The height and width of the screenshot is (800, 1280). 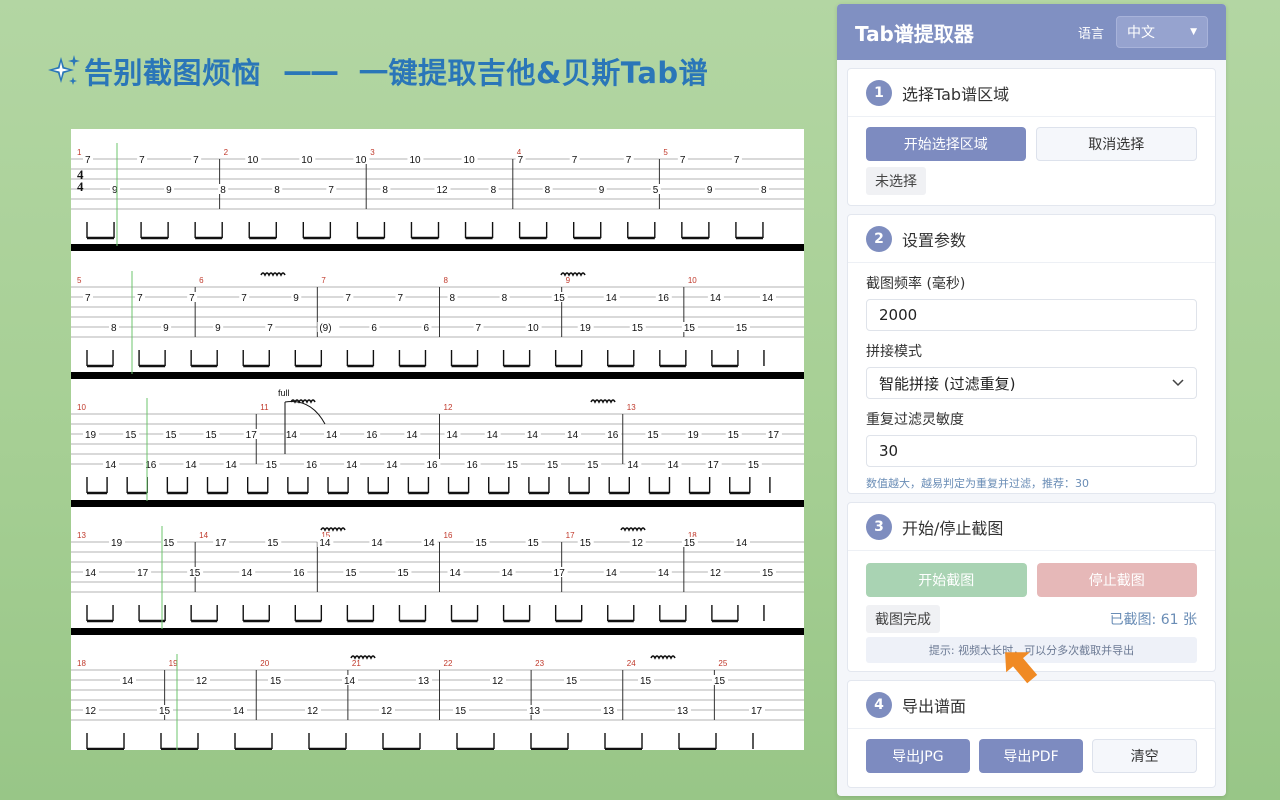 I want to click on mode-select: 智能拼接 (过滤重复), so click(x=1031, y=383).